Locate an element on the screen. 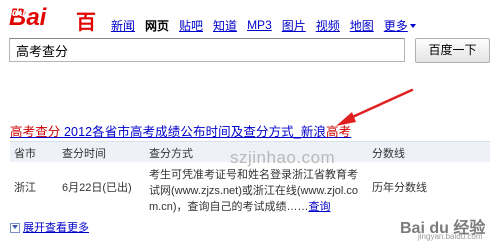 This screenshot has height=248, width=500. row-method-line-3: m.cn)，查询自己的考试成绩……查询 is located at coordinates (261, 207).